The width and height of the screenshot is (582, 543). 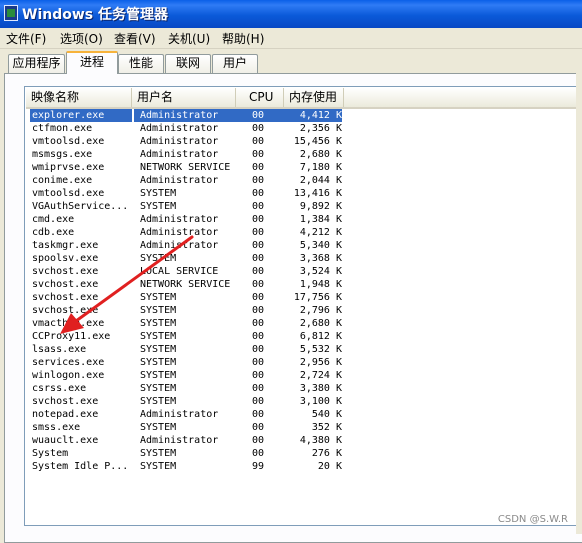 I want to click on process-name: ctfmon.exe, so click(x=62, y=128).